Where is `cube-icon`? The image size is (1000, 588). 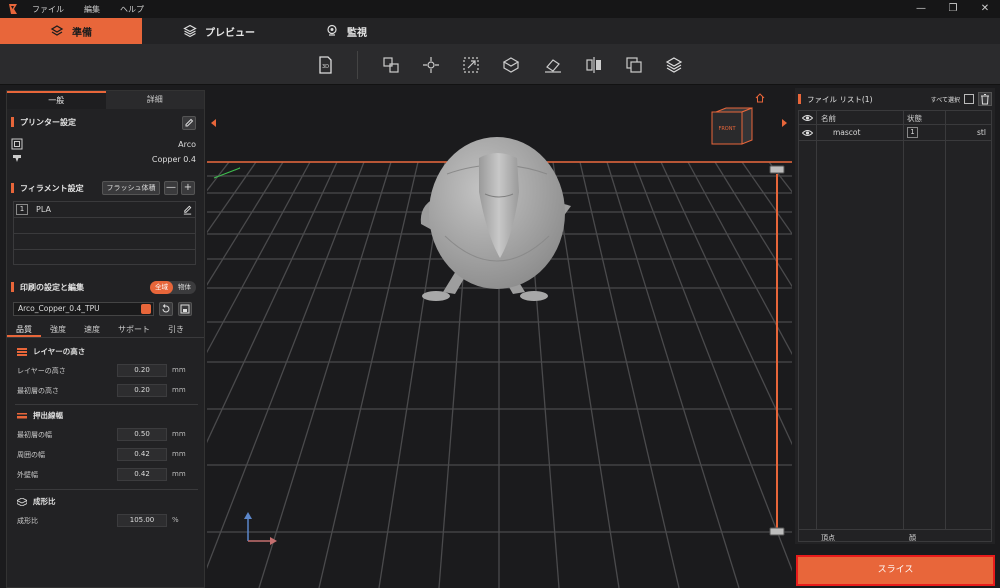
cube-icon is located at coordinates (22, 501).